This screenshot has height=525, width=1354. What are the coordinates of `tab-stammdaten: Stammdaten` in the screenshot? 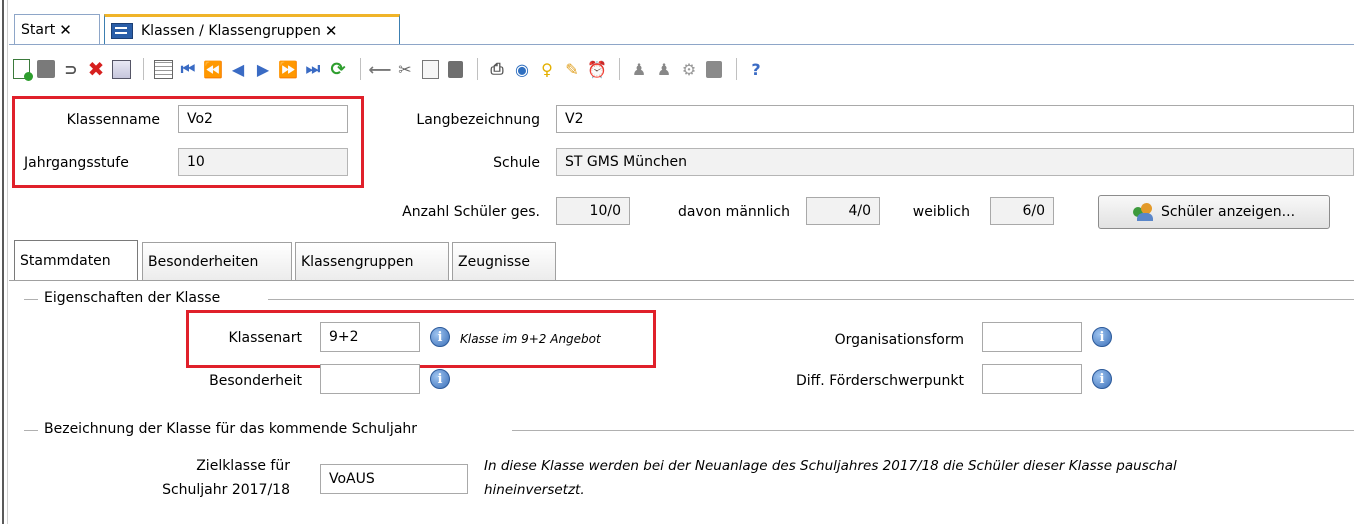 It's located at (76, 260).